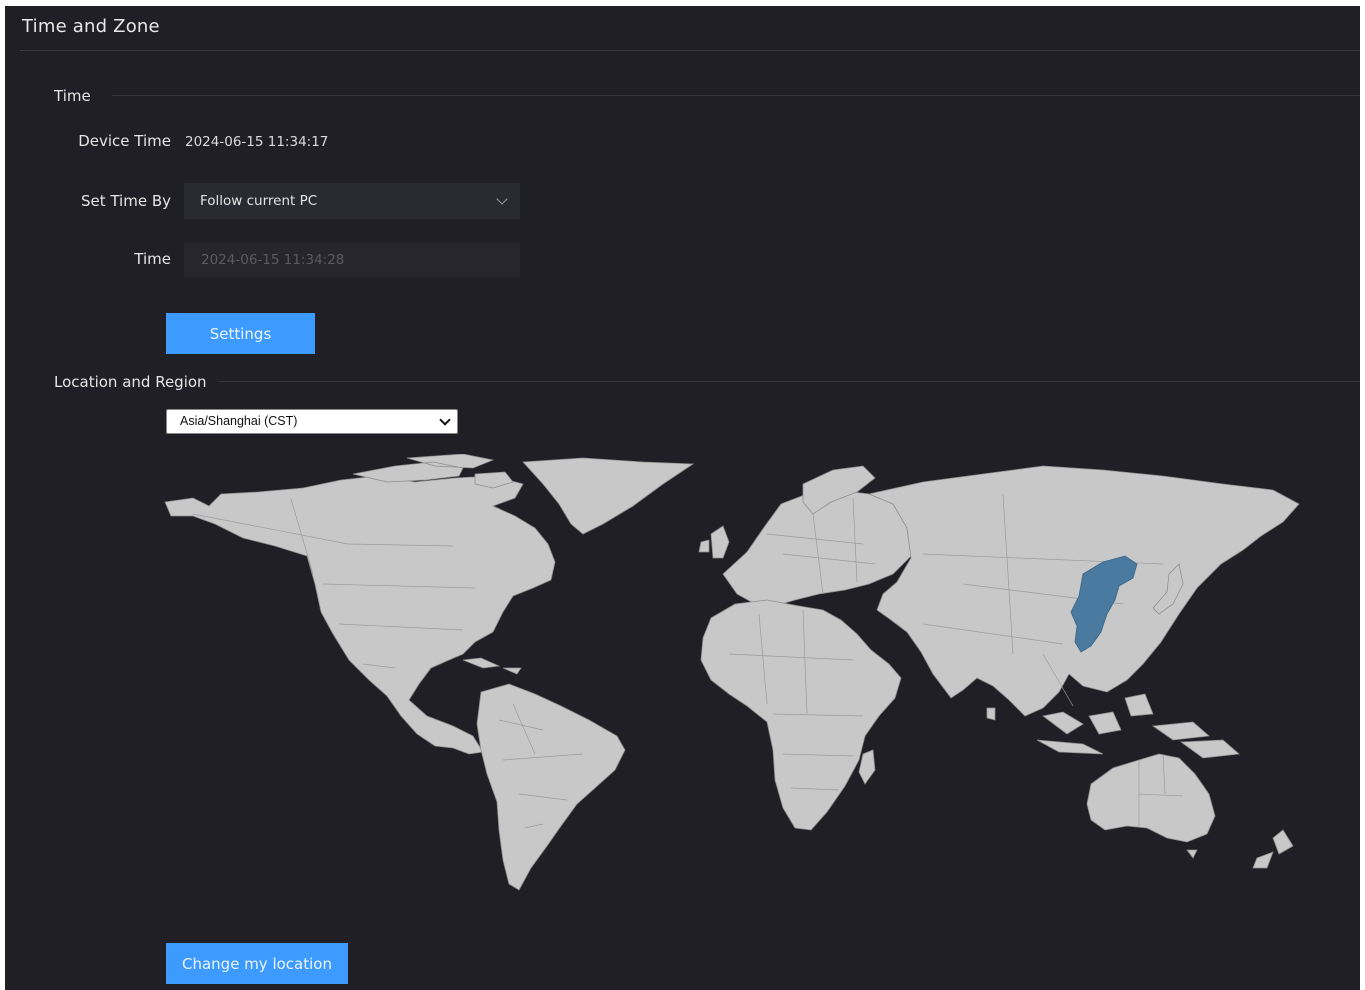  Describe the element at coordinates (801, 715) in the screenshot. I see `africa-landmass` at that location.